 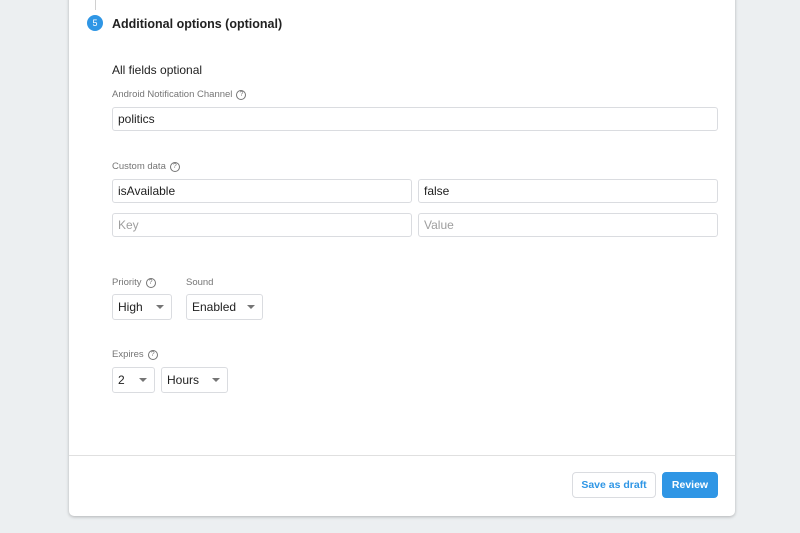 I want to click on expires-amount-value: 2, so click(x=121, y=380).